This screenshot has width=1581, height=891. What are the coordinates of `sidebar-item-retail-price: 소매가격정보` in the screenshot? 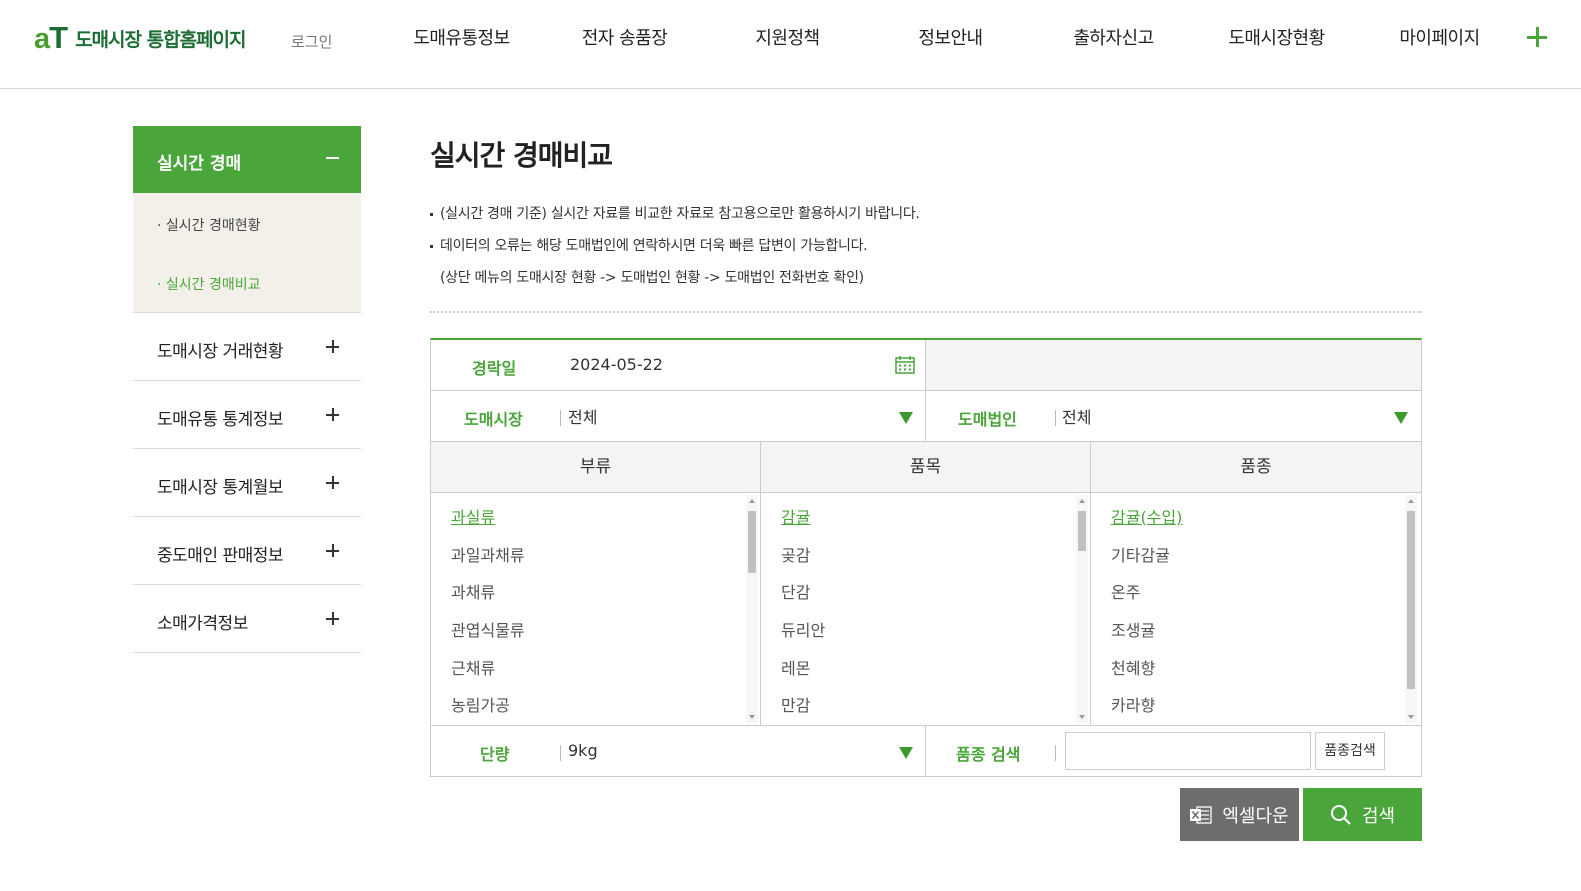 It's located at (247, 619).